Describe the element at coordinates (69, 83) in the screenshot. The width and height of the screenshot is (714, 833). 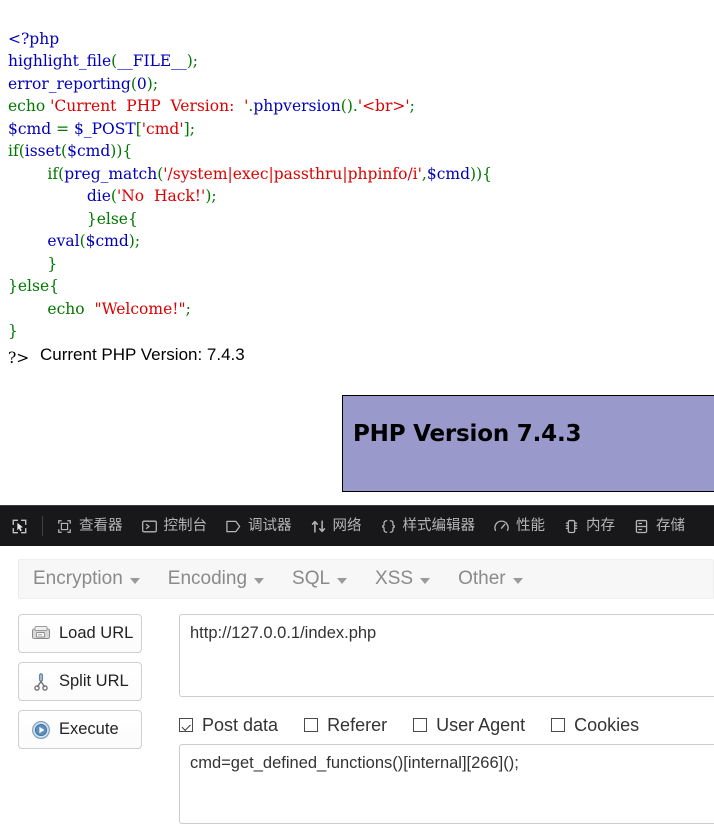
I see `code-token: error_reporting` at that location.